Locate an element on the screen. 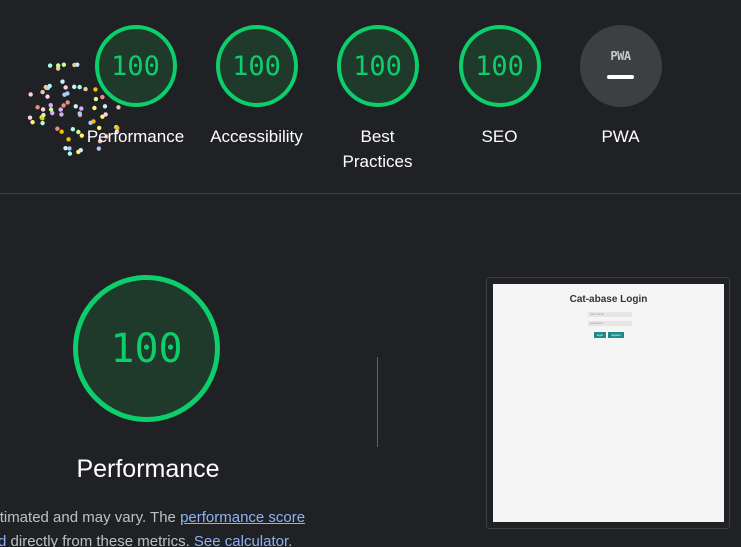 Image resolution: width=741 pixels, height=547 pixels. screenshot-username-field: user name is located at coordinates (610, 314).